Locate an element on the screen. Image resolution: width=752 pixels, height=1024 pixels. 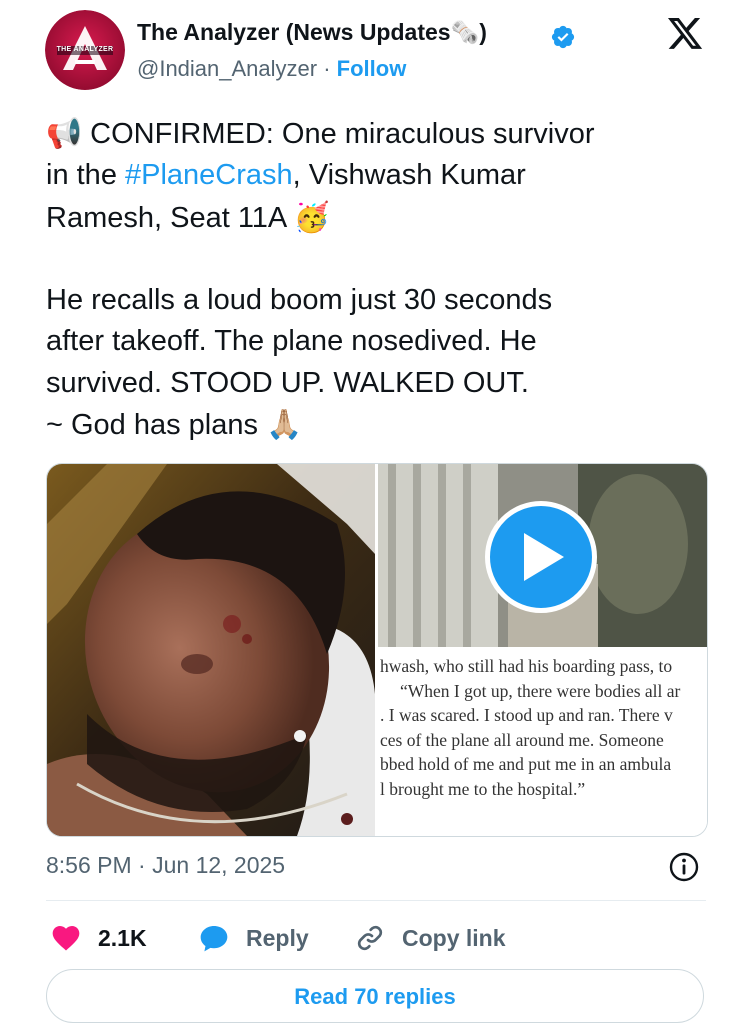
author-name-suffix: ) is located at coordinates (483, 32).